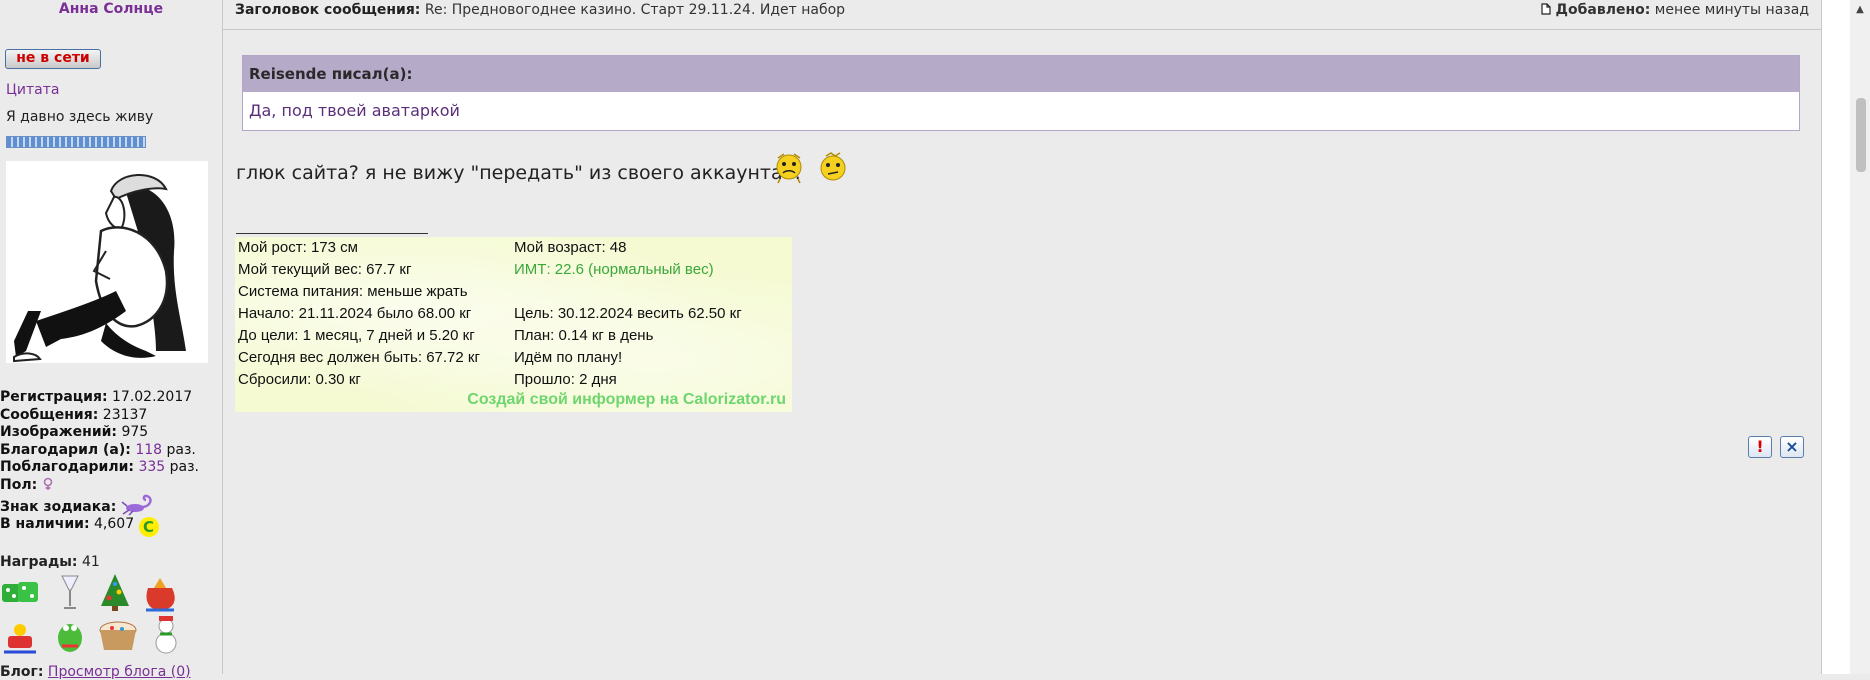 The height and width of the screenshot is (680, 1870). What do you see at coordinates (584, 335) in the screenshot?
I see `informer-plan: План: 0.14 кг в день` at bounding box center [584, 335].